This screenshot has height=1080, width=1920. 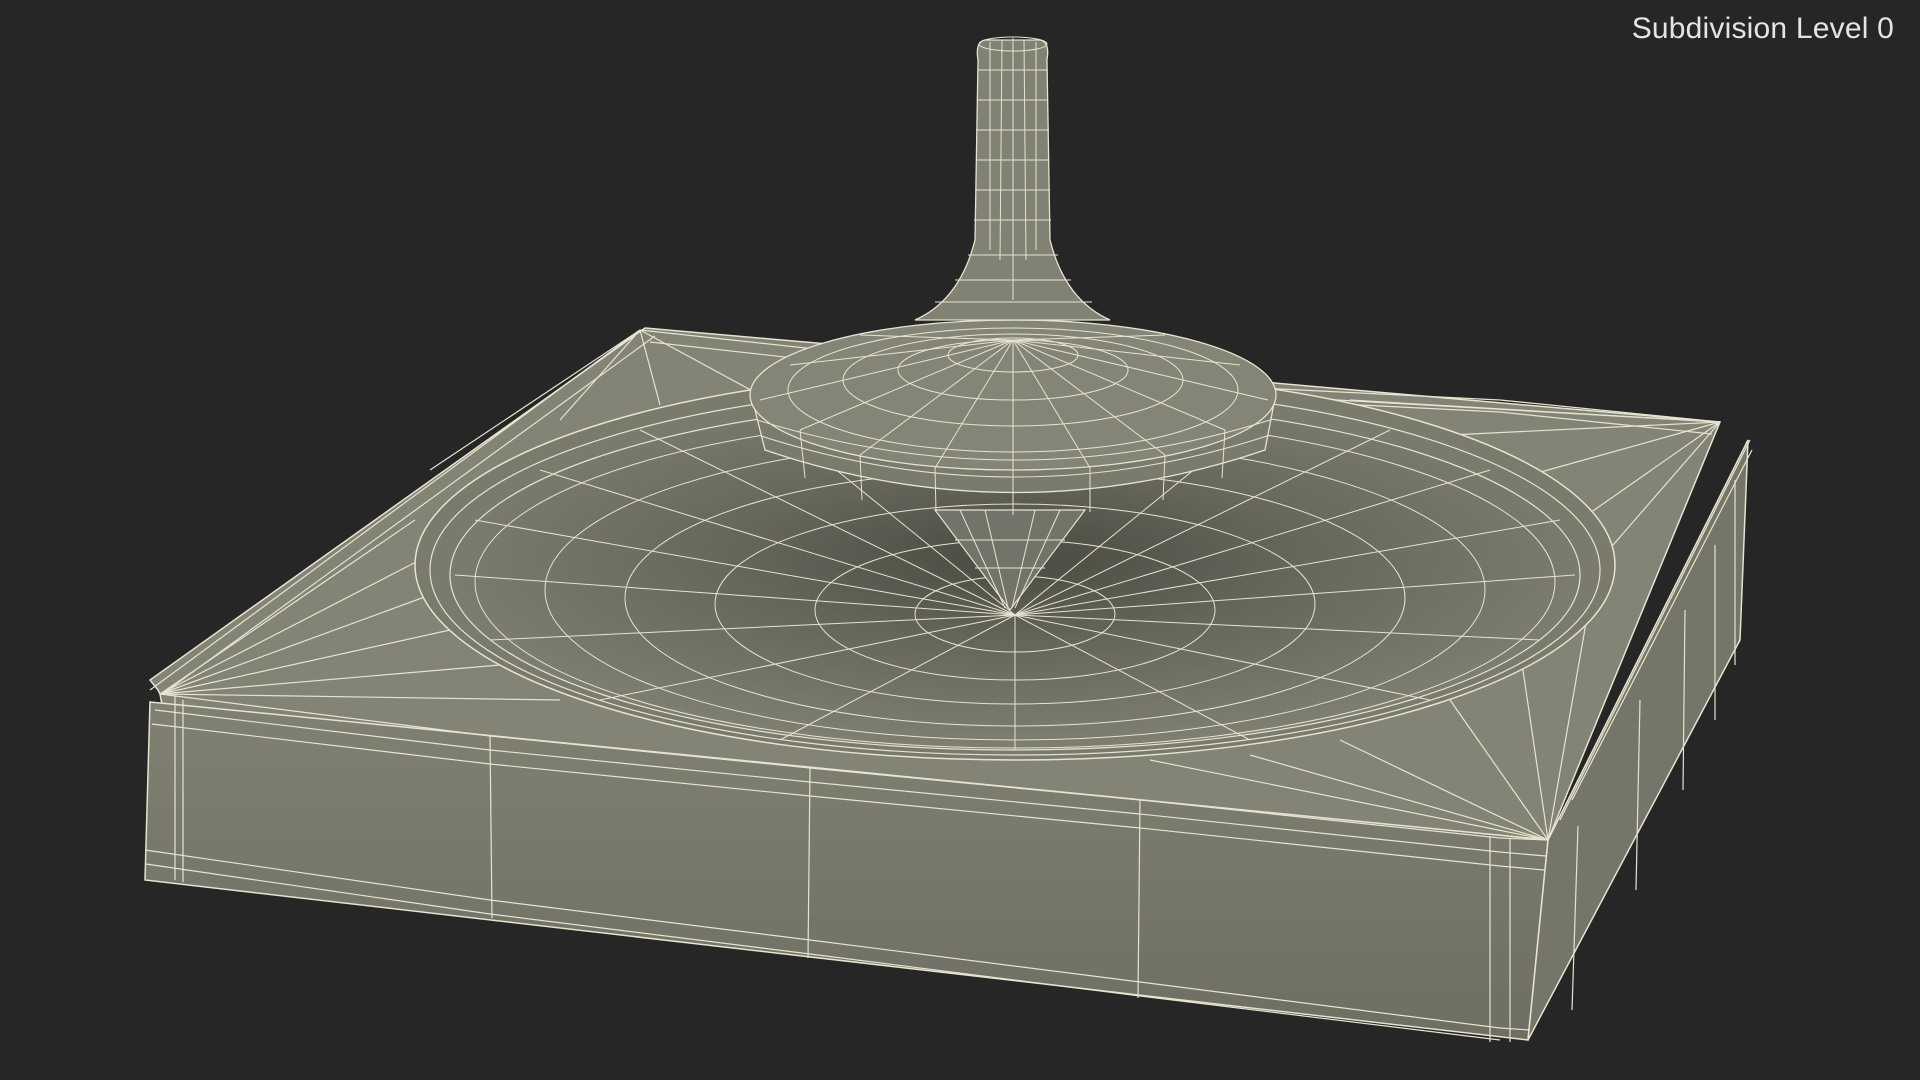 I want to click on subdivision-level-label: Subdivision Level 0, so click(x=1762, y=28).